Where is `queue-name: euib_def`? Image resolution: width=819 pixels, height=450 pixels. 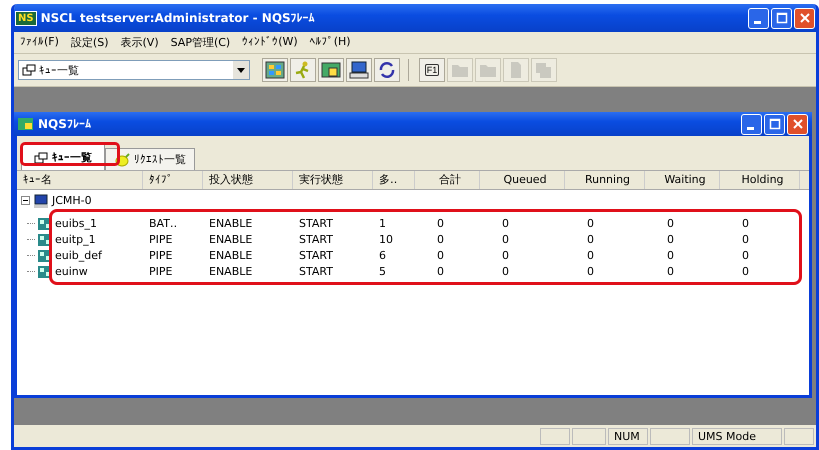
queue-name: euib_def is located at coordinates (78, 255).